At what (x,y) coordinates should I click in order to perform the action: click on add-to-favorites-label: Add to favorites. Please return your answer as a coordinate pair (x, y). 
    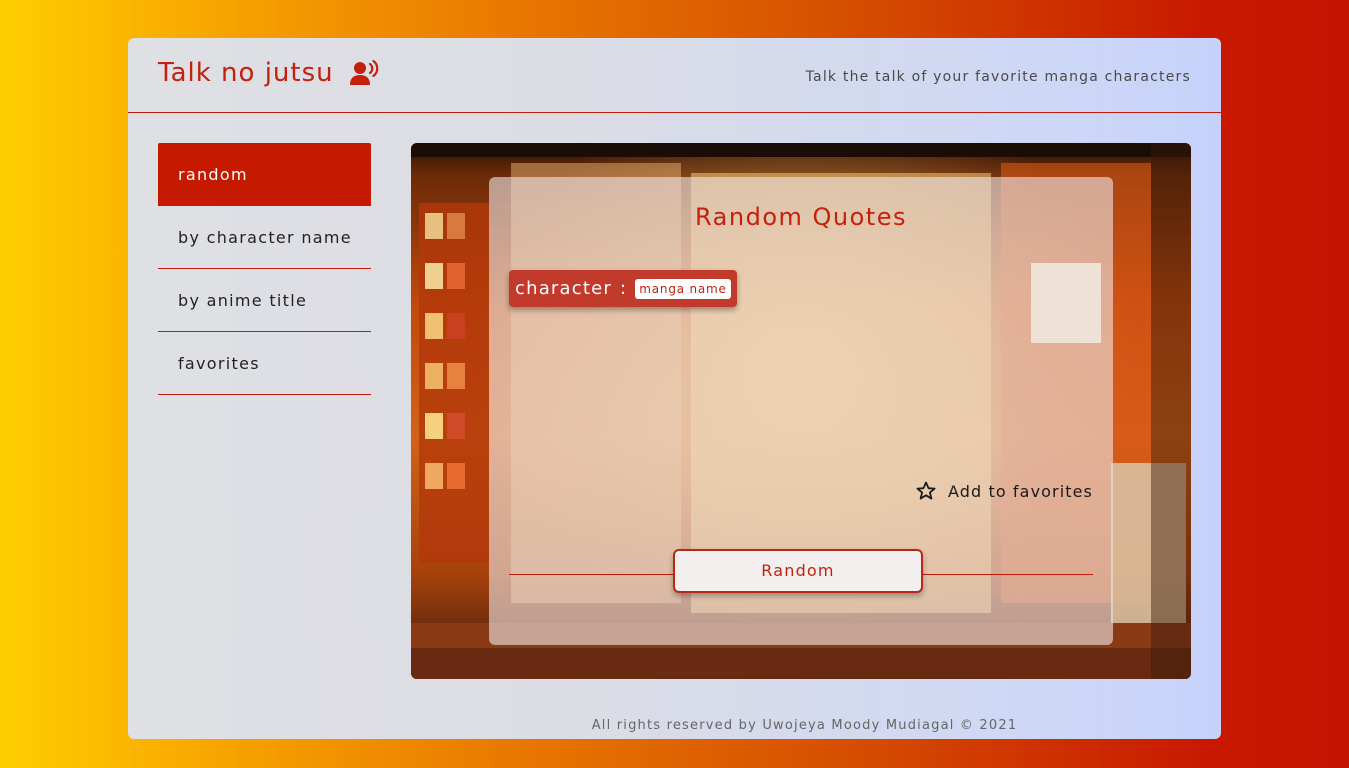
    Looking at the image, I should click on (1020, 491).